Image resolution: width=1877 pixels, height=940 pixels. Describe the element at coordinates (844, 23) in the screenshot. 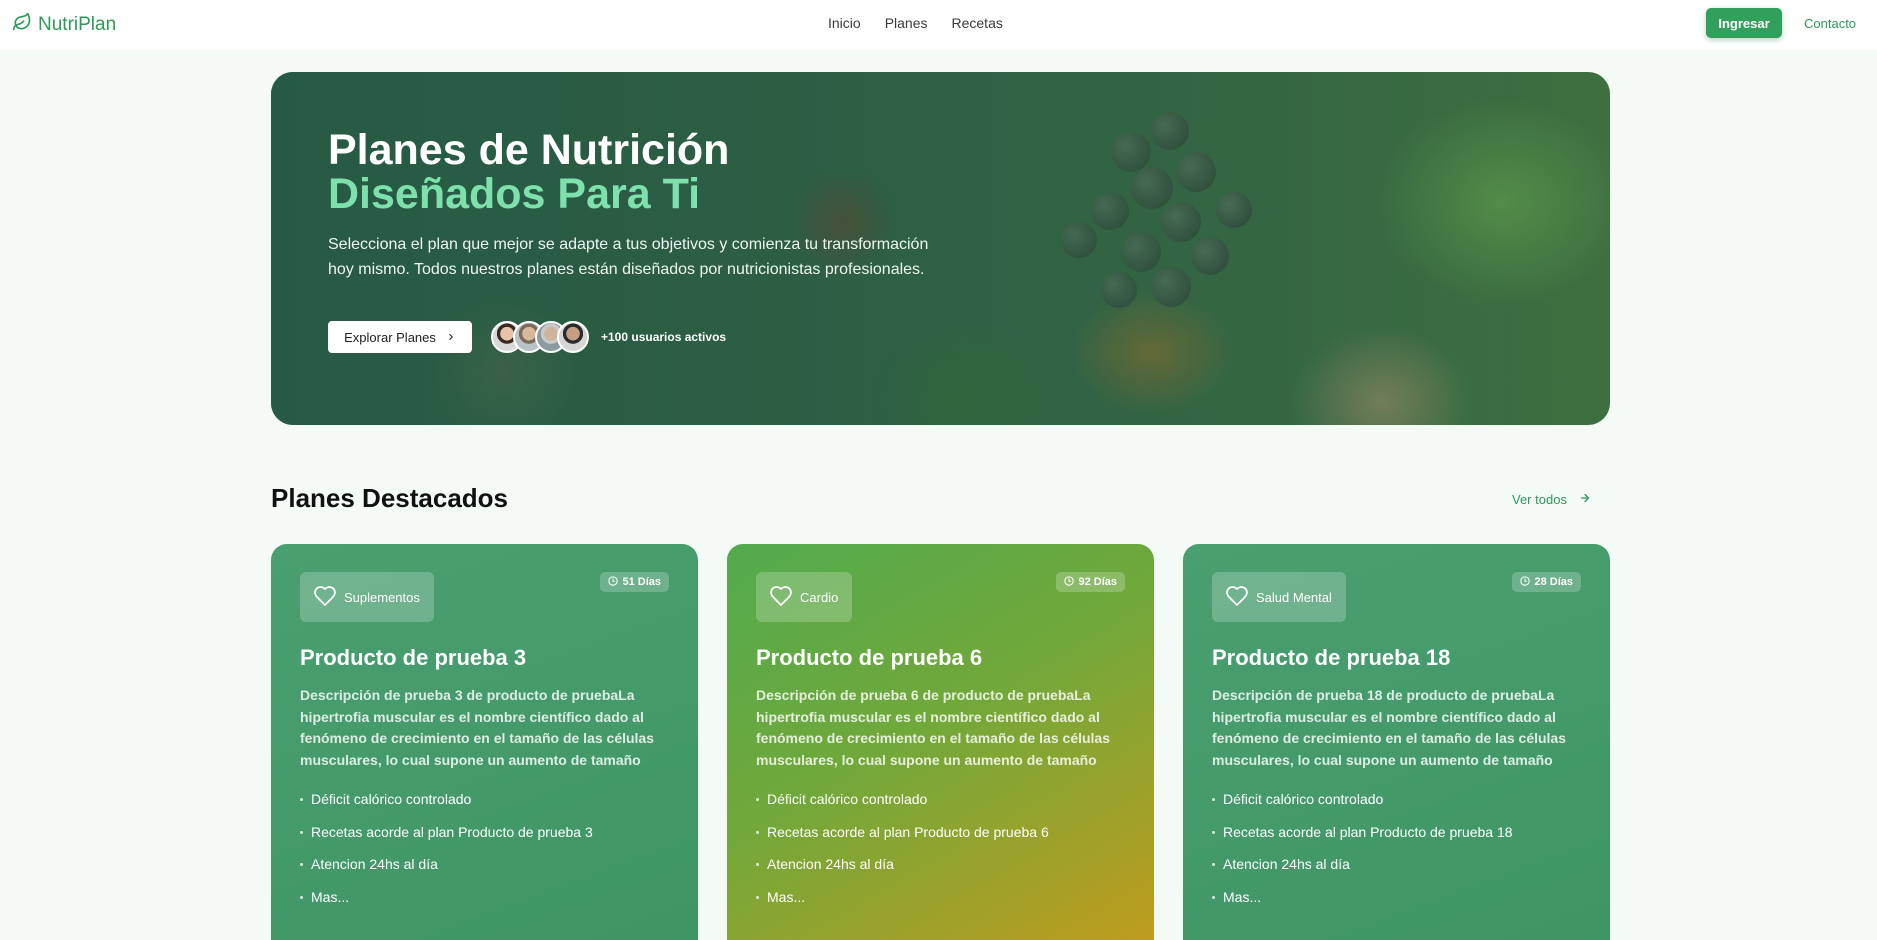

I see `nav-link-inicio: Inicio` at that location.